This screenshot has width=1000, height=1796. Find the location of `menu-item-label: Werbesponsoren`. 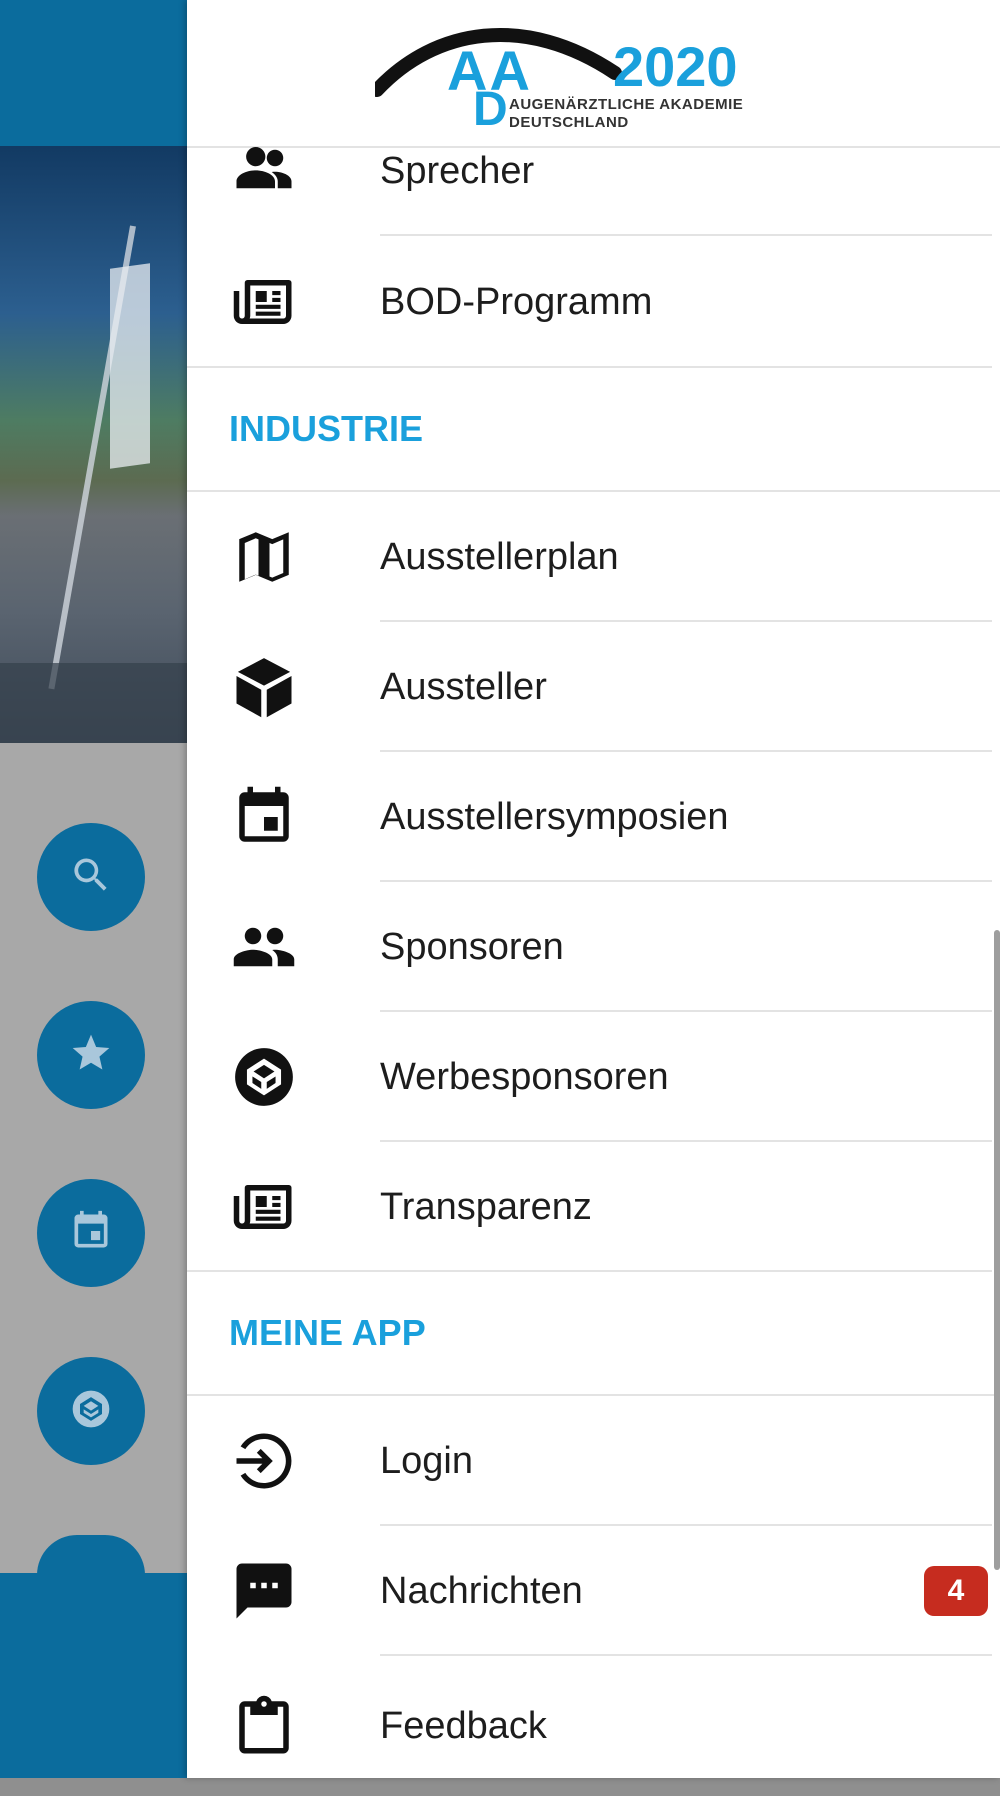

menu-item-label: Werbesponsoren is located at coordinates (524, 1076).